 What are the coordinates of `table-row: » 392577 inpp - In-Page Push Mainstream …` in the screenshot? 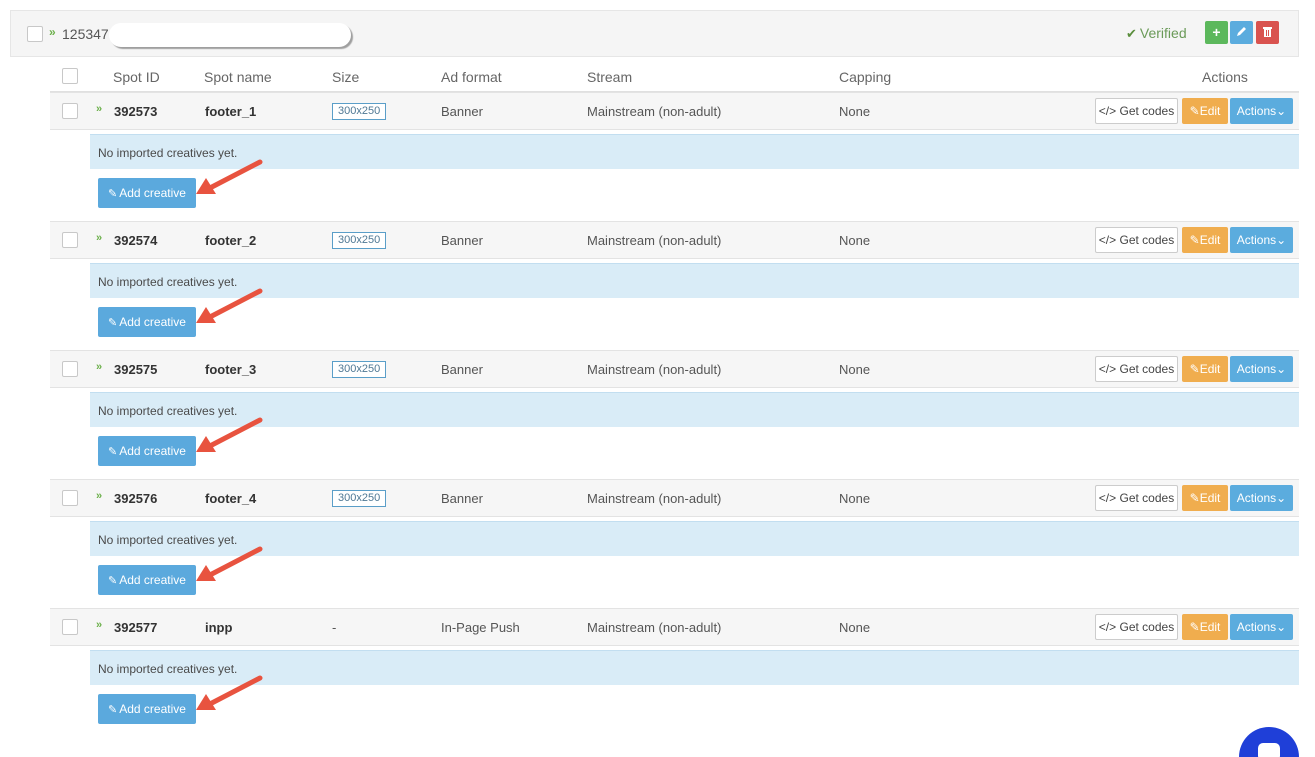 It's located at (674, 627).